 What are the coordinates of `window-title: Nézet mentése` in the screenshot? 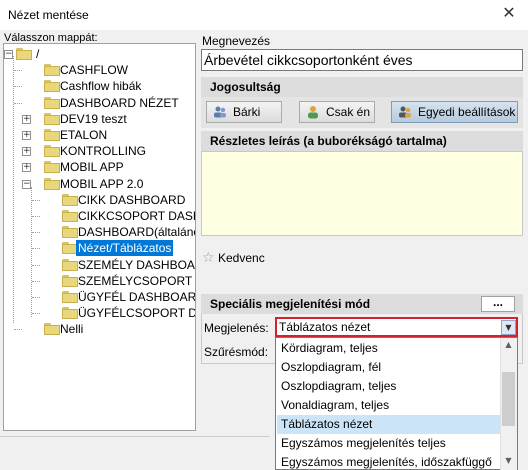 It's located at (48, 15).